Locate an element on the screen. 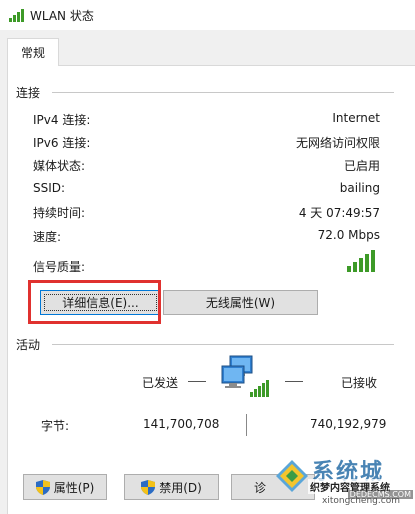 The height and width of the screenshot is (514, 415). connection-divider is located at coordinates (223, 92).